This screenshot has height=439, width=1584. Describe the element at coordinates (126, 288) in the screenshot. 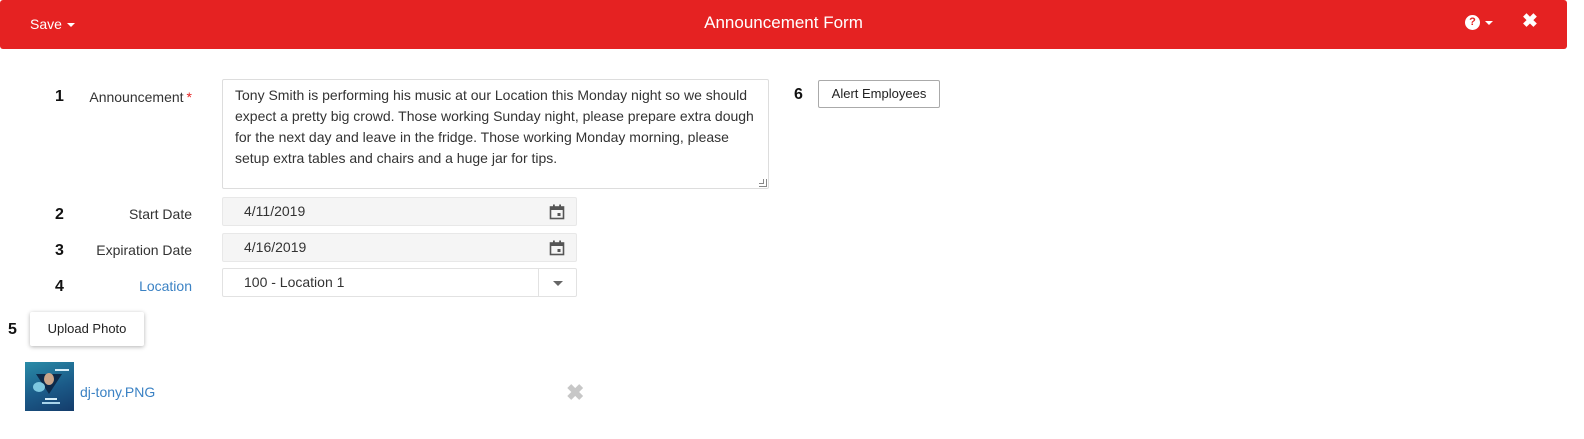

I see `location-label-wrap: Location` at that location.